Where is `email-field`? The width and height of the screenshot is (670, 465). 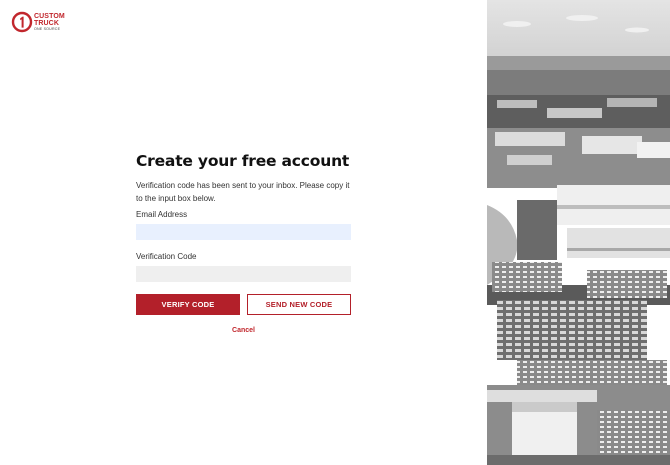
email-field is located at coordinates (243, 232).